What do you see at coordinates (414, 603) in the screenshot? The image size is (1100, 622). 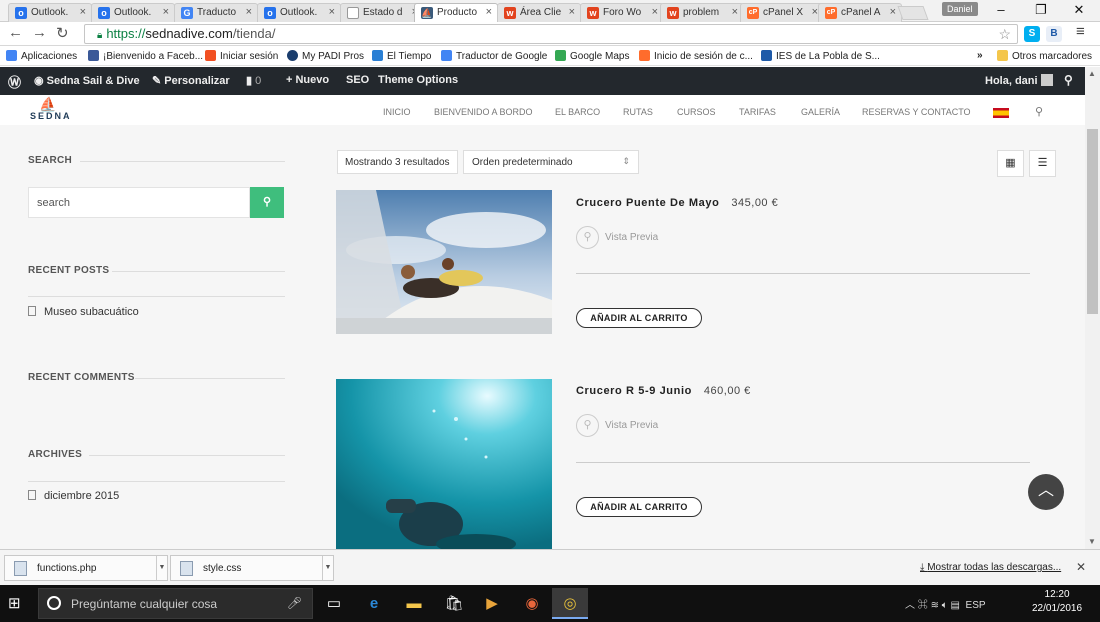 I see `file-explorer-icon: ▬` at bounding box center [414, 603].